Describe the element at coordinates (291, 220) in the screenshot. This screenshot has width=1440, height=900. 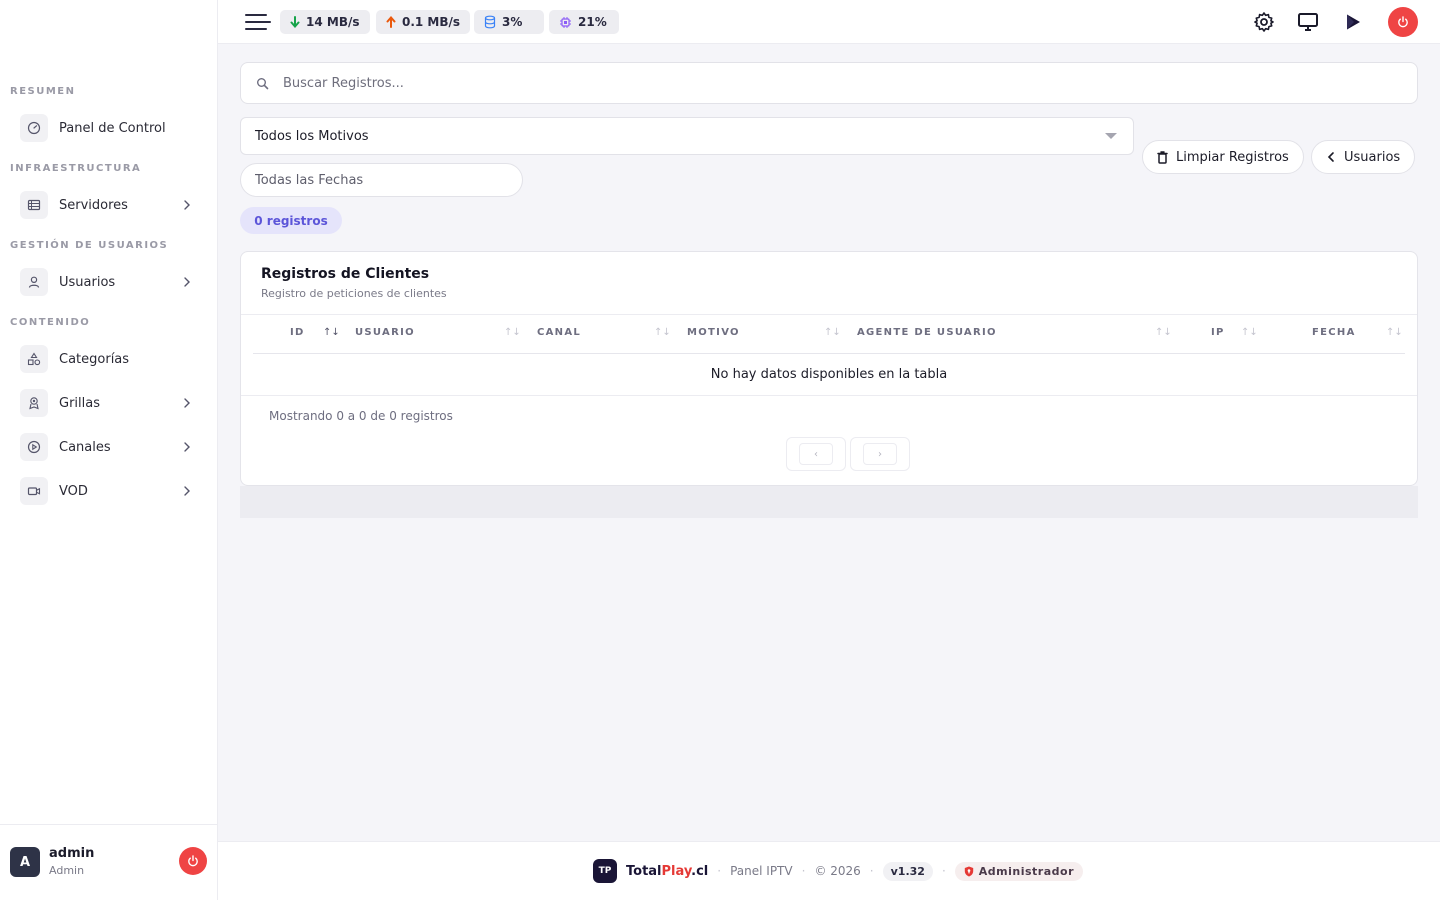
I see `record-count-badge: 0 registros` at that location.